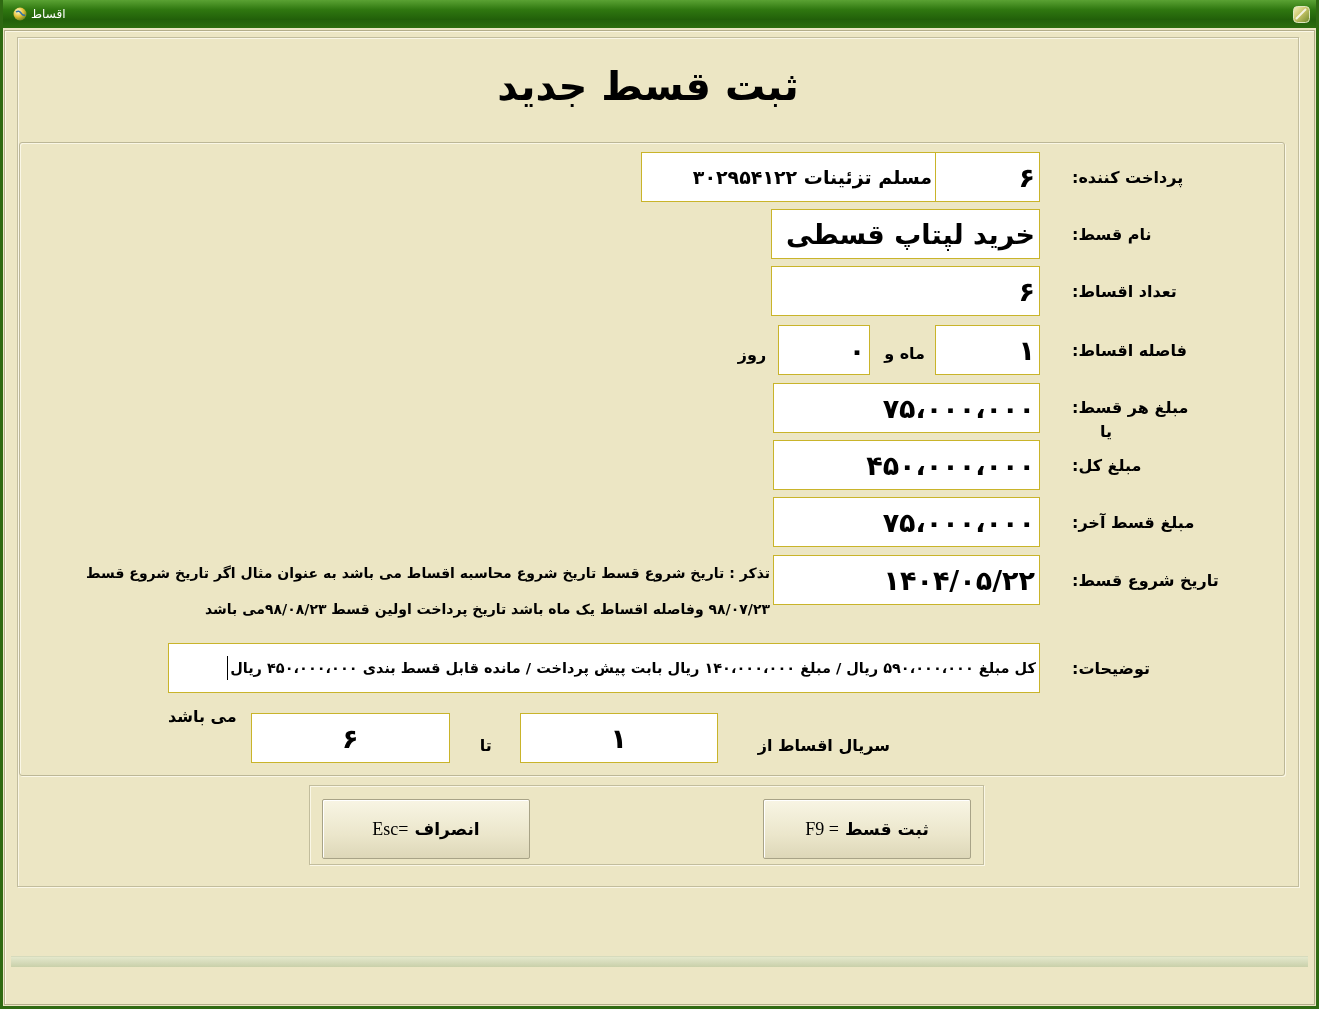  Describe the element at coordinates (823, 745) in the screenshot. I see `field-label: سریال اقساط از` at that location.